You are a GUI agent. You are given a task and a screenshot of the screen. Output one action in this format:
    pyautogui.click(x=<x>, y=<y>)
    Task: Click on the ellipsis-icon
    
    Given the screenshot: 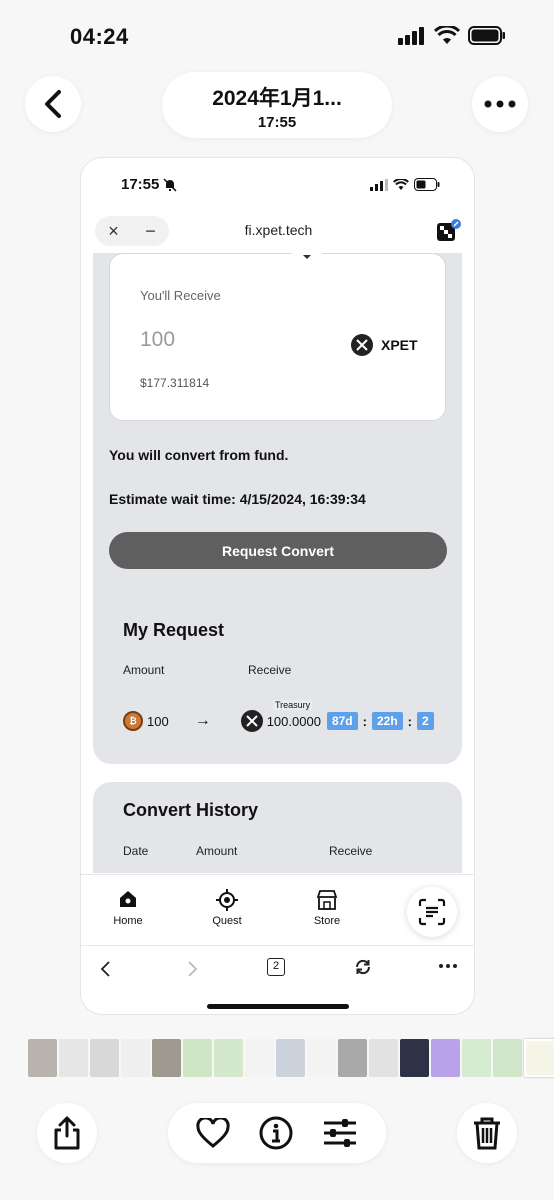 What is the action you would take?
    pyautogui.click(x=500, y=104)
    